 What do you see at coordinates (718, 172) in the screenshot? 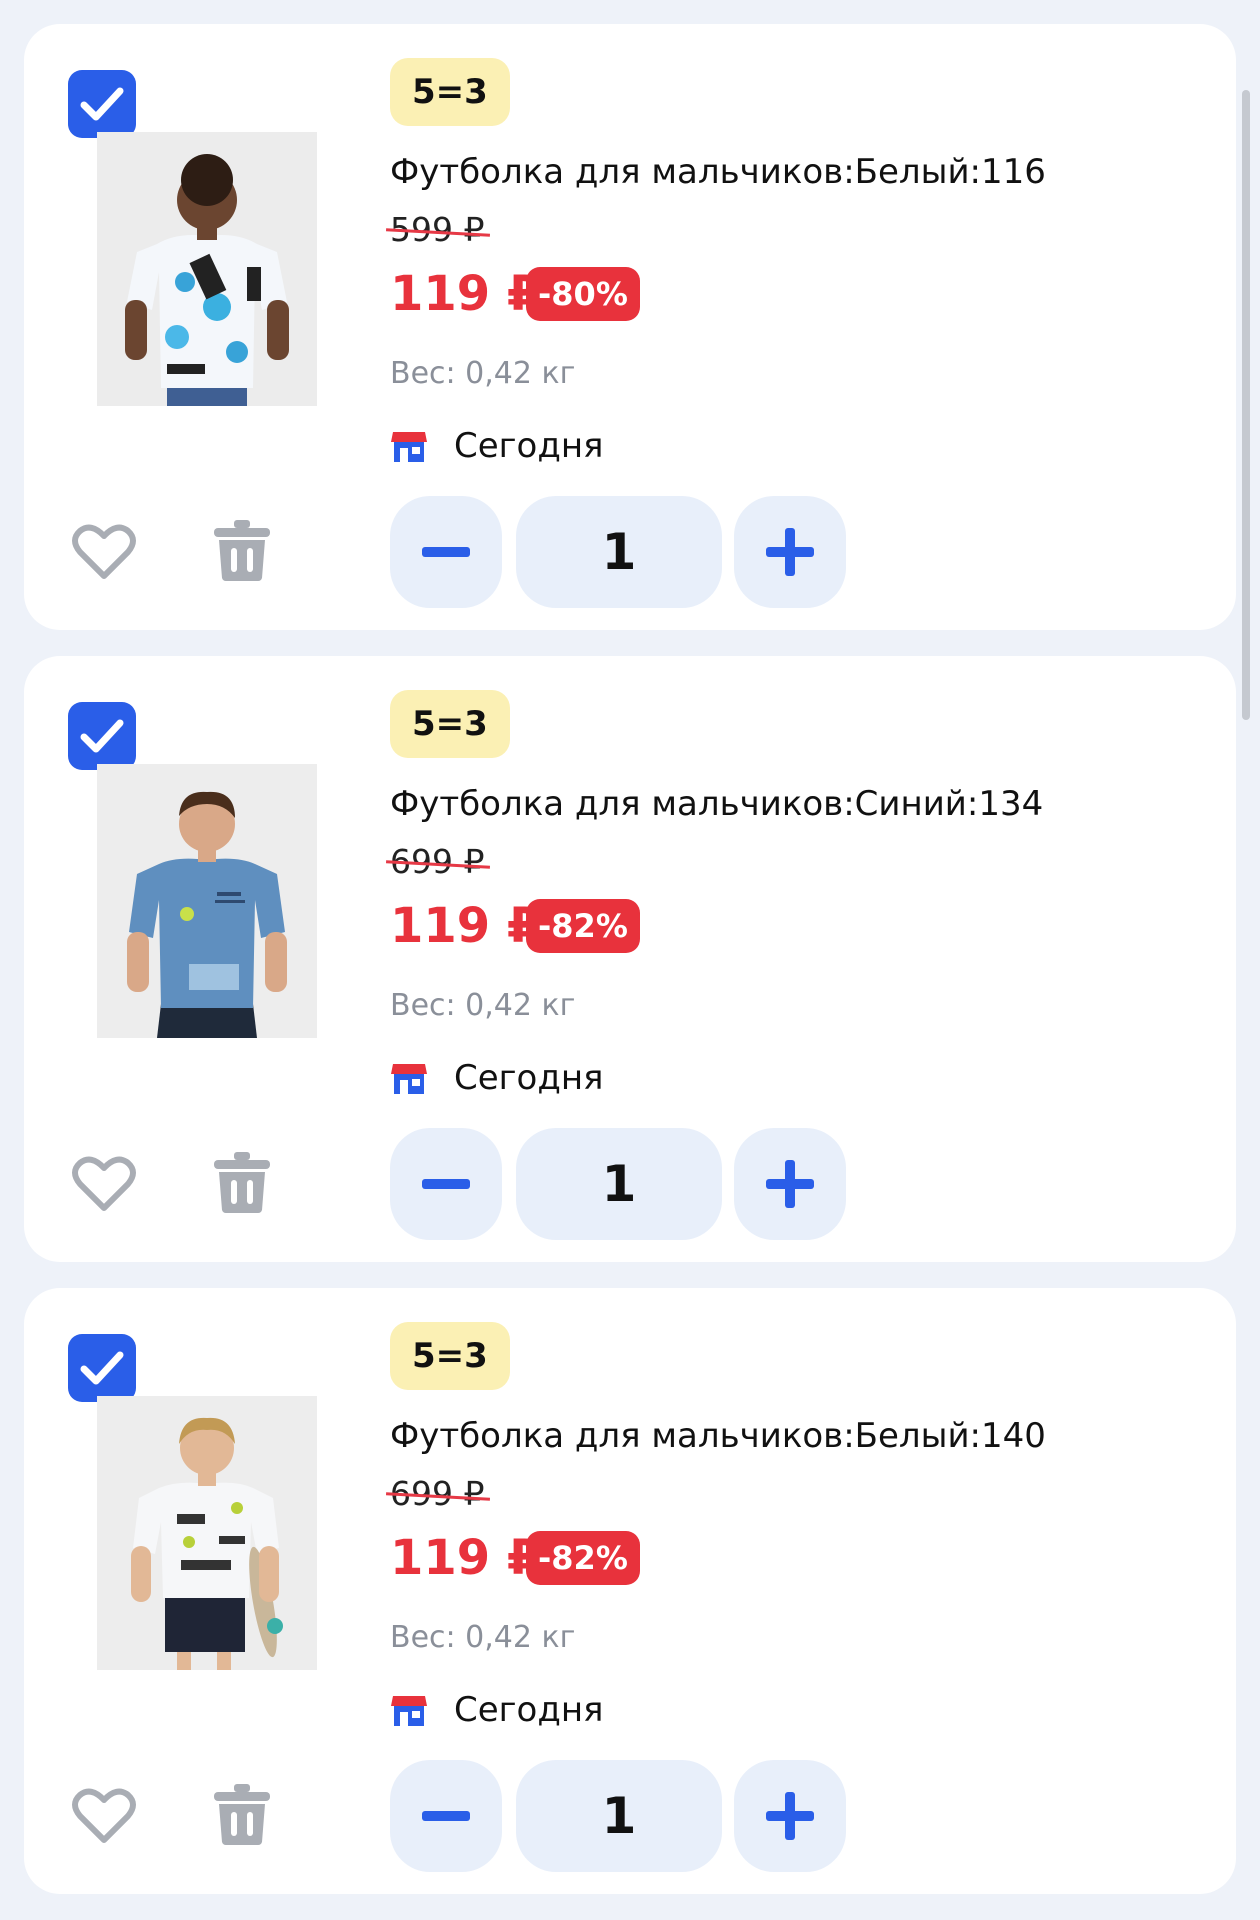
I see `product-title: Футболка для мальчиков:Белый:116` at bounding box center [718, 172].